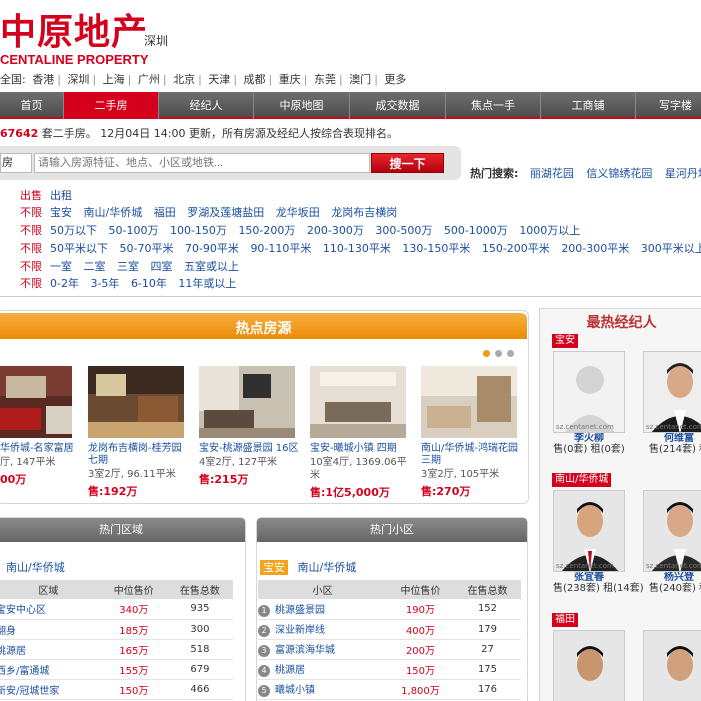  I want to click on area-name: 翻身, so click(50, 629).